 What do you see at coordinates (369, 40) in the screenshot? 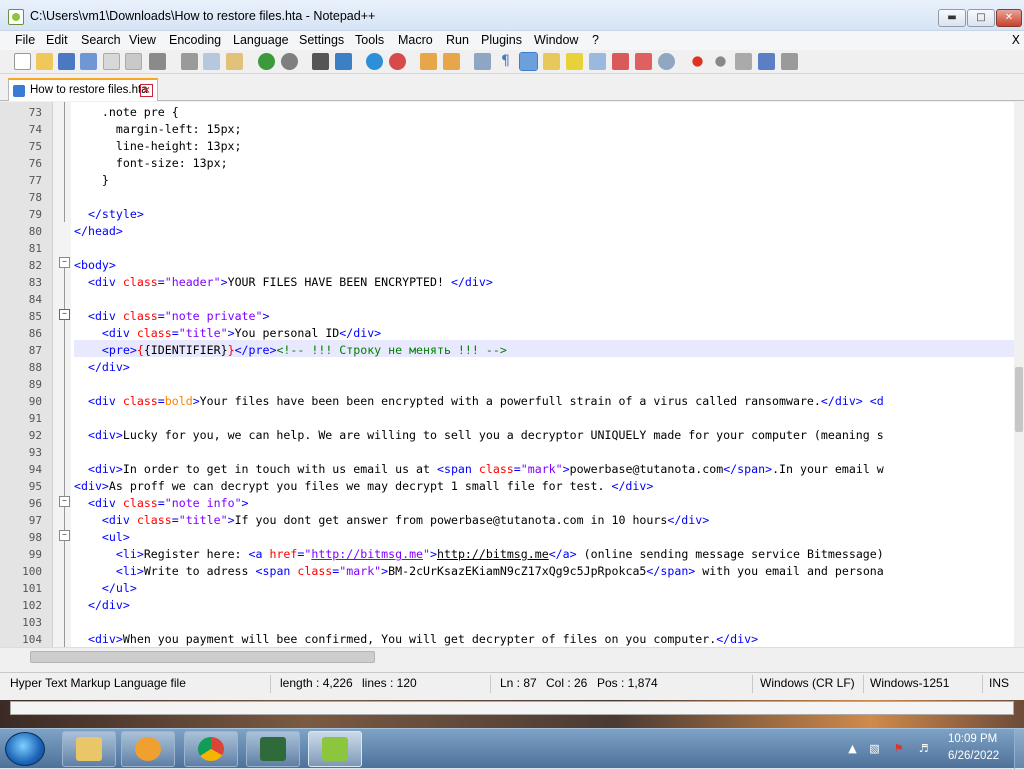
I see `menu-tools: Tools` at bounding box center [369, 40].